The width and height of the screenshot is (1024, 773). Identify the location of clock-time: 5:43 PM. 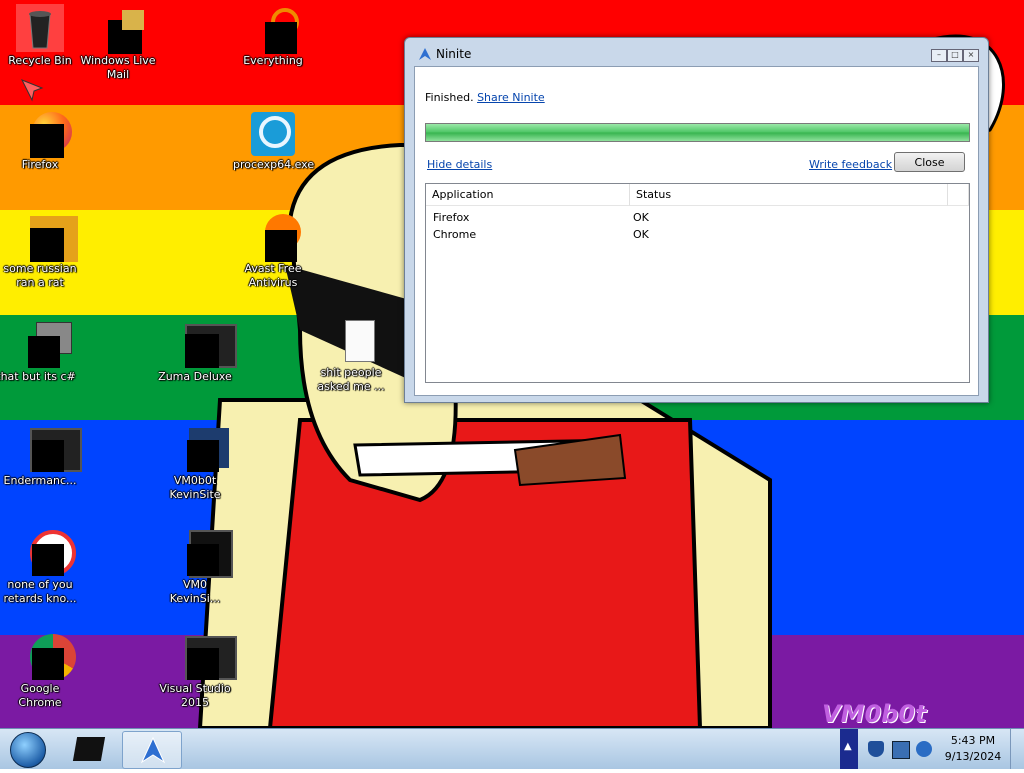
(973, 740).